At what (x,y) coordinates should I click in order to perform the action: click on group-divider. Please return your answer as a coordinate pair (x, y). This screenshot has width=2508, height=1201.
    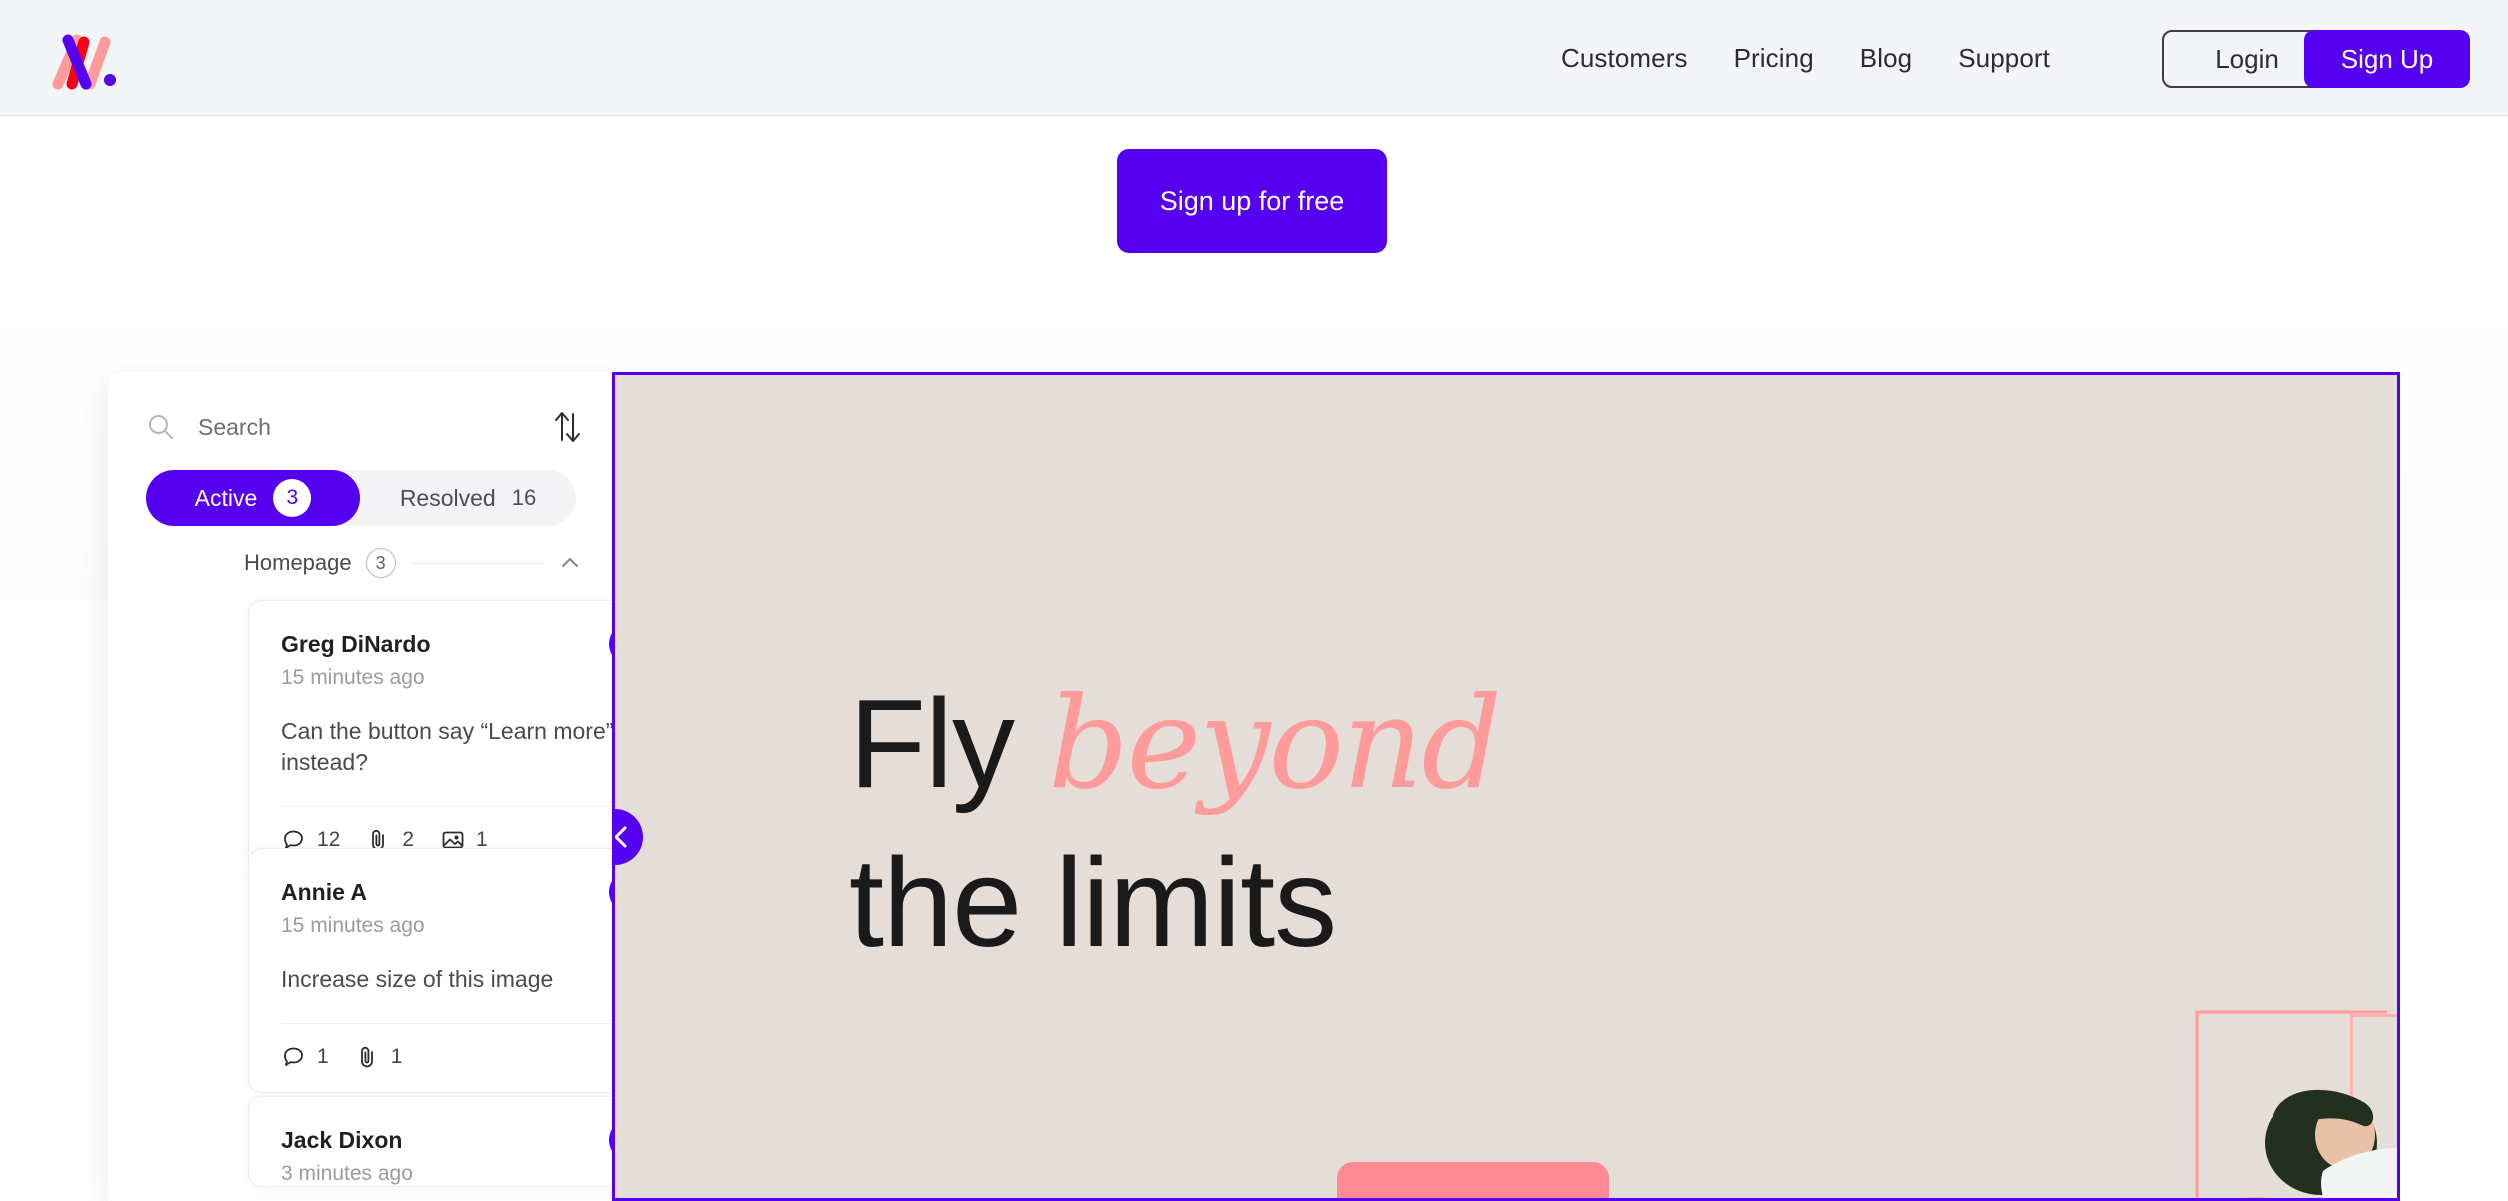
    Looking at the image, I should click on (476, 563).